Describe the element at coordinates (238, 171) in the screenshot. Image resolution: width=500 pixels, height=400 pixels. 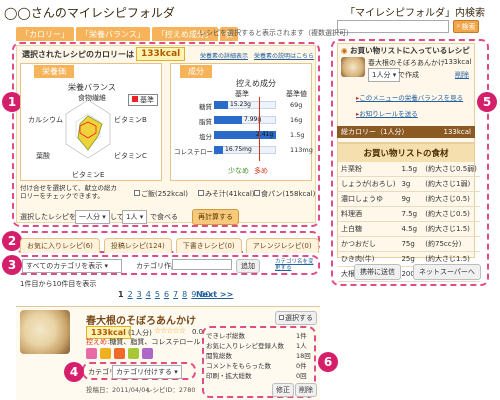
I see `reduce-low-label: 少なめ` at that location.